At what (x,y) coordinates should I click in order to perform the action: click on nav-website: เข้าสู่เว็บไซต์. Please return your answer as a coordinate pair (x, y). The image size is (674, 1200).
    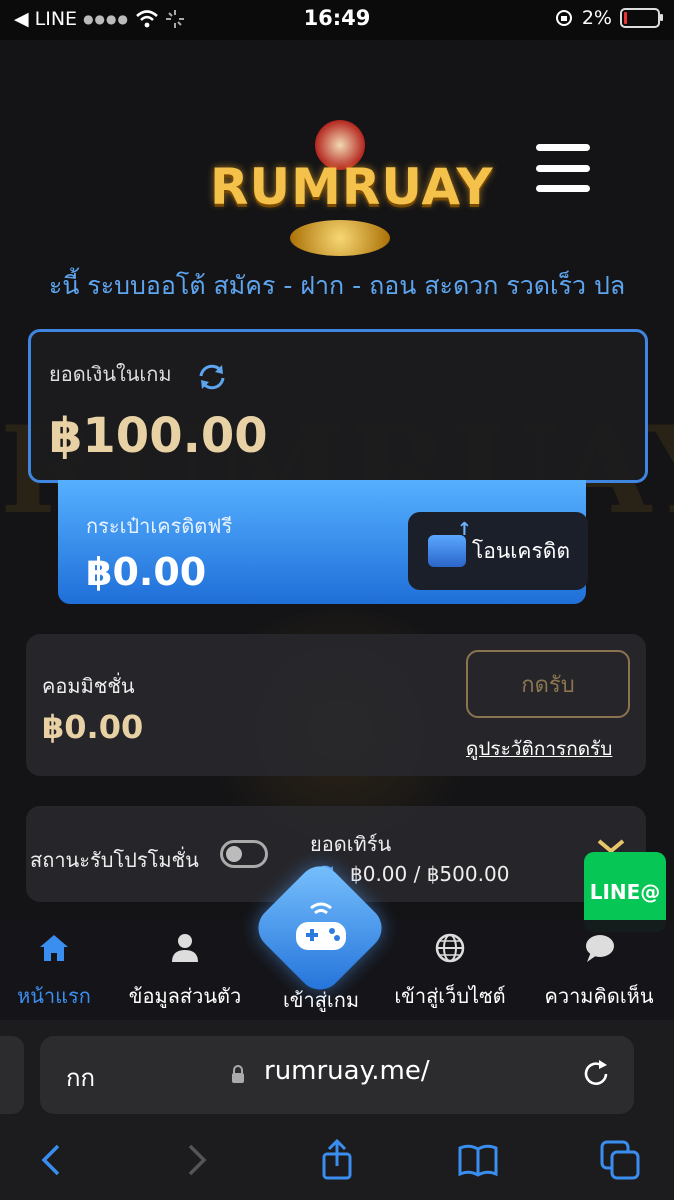
    Looking at the image, I should click on (450, 970).